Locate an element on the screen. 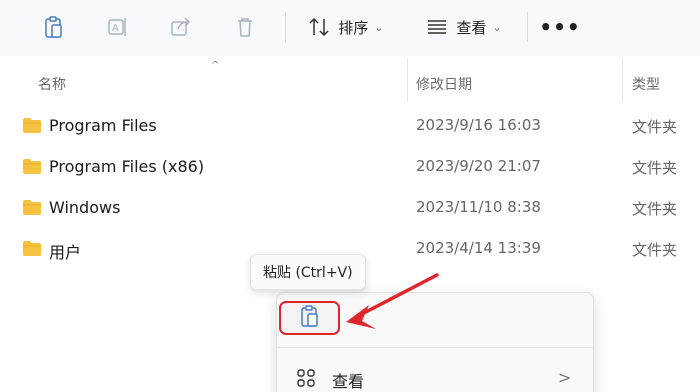 Image resolution: width=700 pixels, height=392 pixels. trash-icon is located at coordinates (245, 27).